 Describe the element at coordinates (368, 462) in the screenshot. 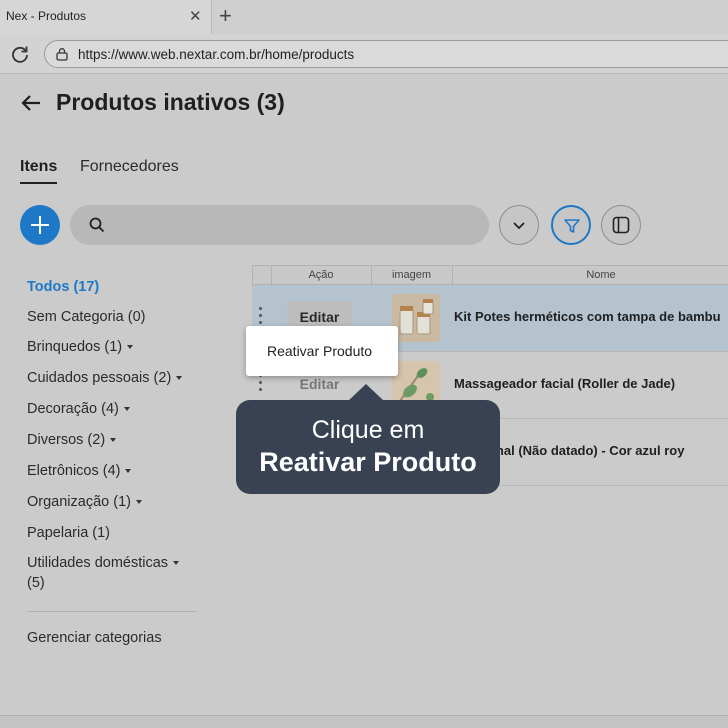

I see `tooltip-line-2: Reativar Produto` at that location.